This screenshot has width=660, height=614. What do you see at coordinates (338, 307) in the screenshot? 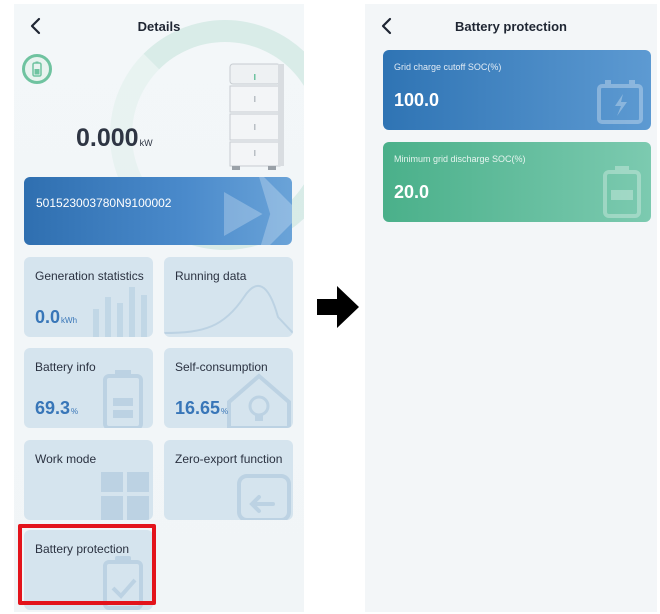
I see `arrow-right-icon` at bounding box center [338, 307].